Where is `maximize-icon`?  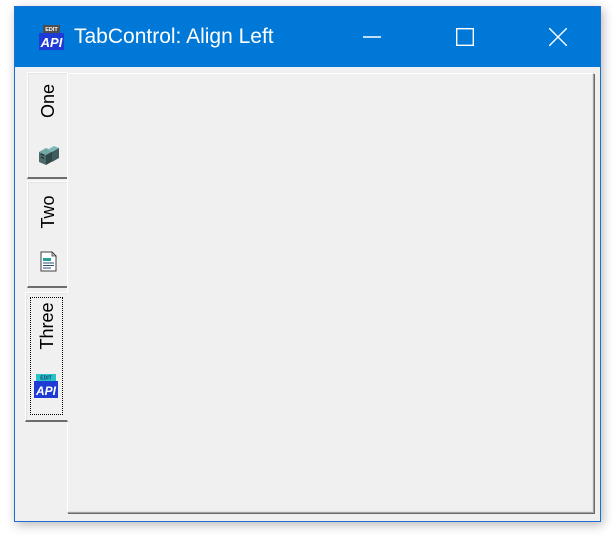 maximize-icon is located at coordinates (464, 37).